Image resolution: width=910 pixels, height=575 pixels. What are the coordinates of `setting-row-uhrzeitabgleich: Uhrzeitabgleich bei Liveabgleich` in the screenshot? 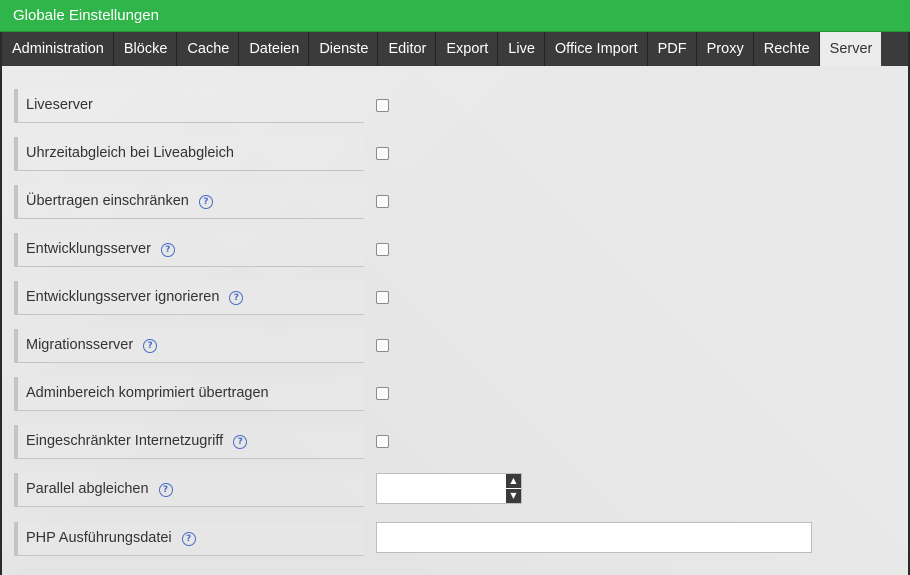 It's located at (461, 154).